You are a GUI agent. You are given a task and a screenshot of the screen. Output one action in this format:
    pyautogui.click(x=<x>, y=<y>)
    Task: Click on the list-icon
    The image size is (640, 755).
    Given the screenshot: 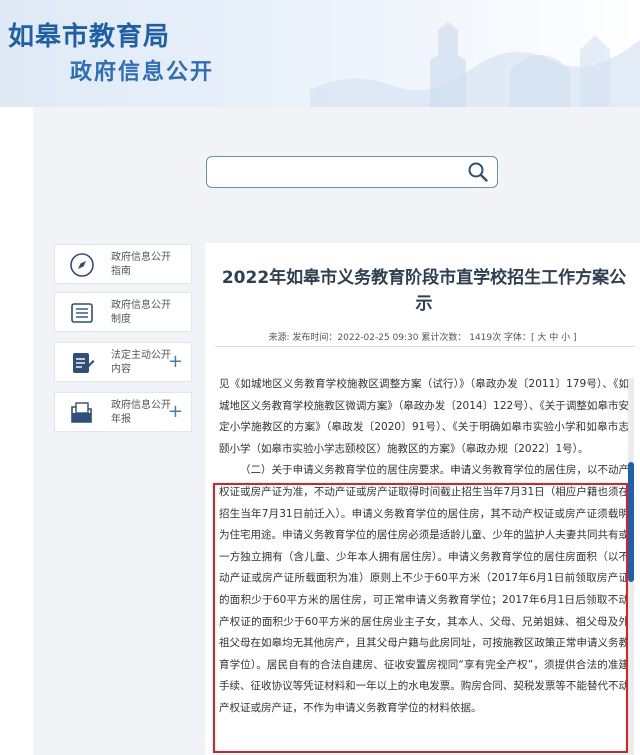 What is the action you would take?
    pyautogui.click(x=82, y=313)
    